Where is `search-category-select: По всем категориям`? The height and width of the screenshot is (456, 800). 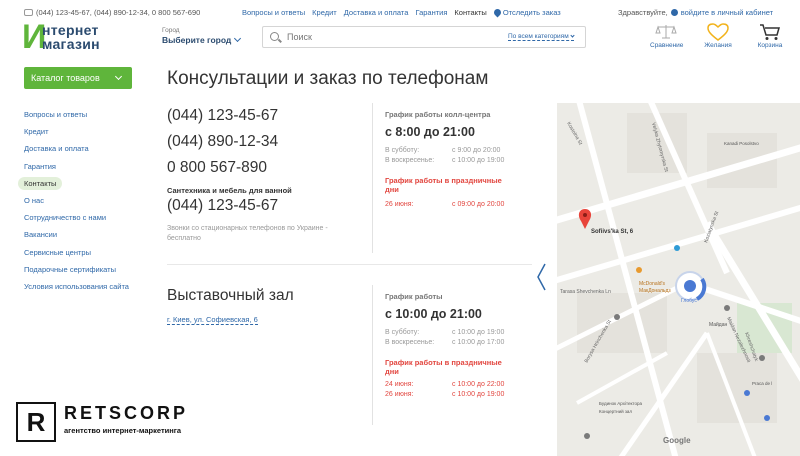
search-category-select: По всем категориям is located at coordinates (541, 37).